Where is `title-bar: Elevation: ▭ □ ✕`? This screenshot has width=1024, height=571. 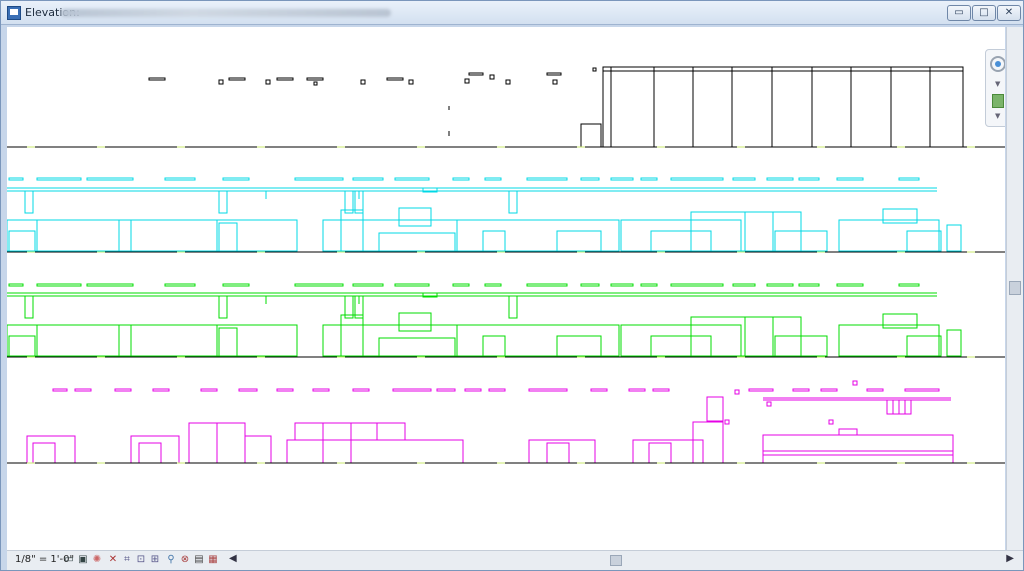 title-bar: Elevation: ▭ □ ✕ is located at coordinates (512, 13).